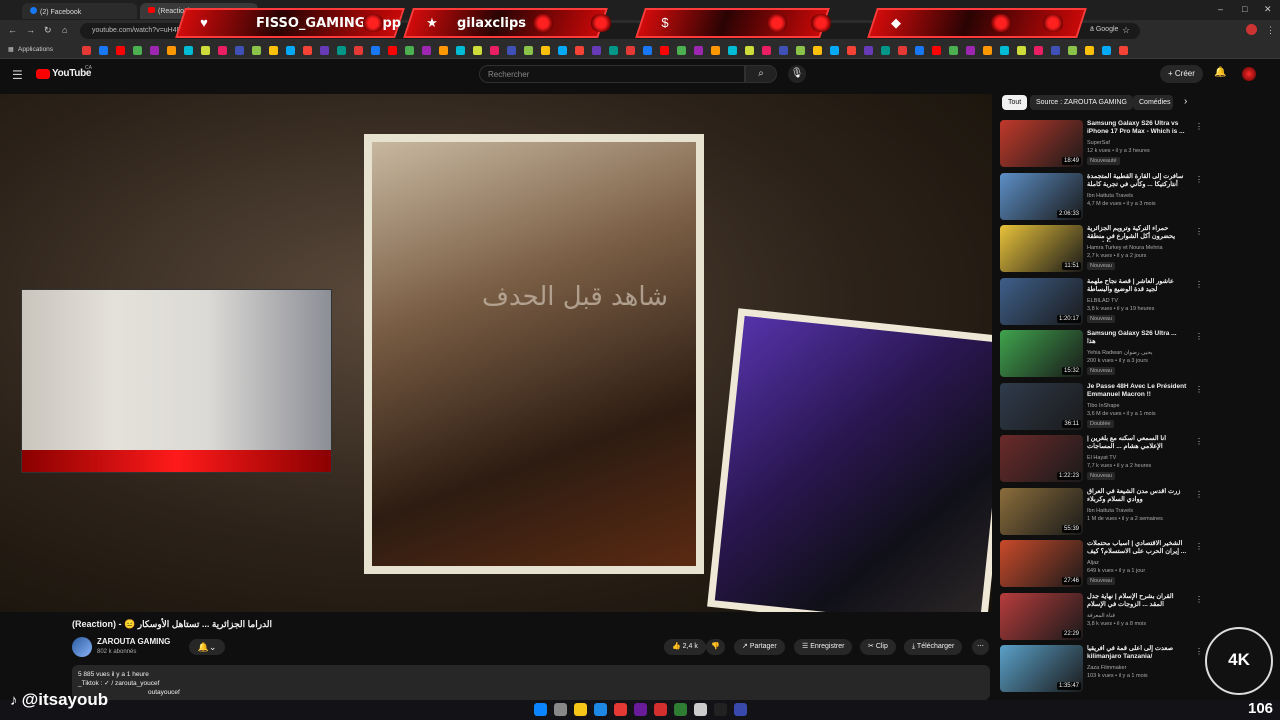 Image resolution: width=1280 pixels, height=720 pixels. I want to click on video-thumbnail: 1:20:17, so click(1041, 301).